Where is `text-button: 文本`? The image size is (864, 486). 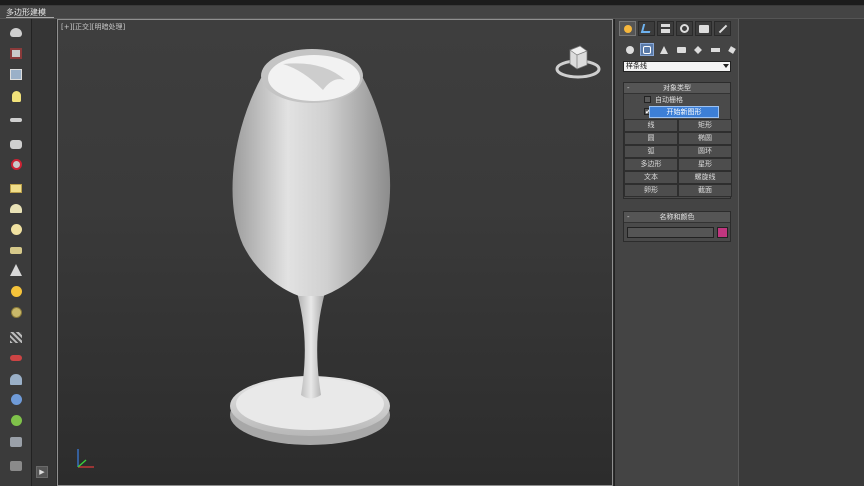
text-button: 文本 is located at coordinates (651, 177).